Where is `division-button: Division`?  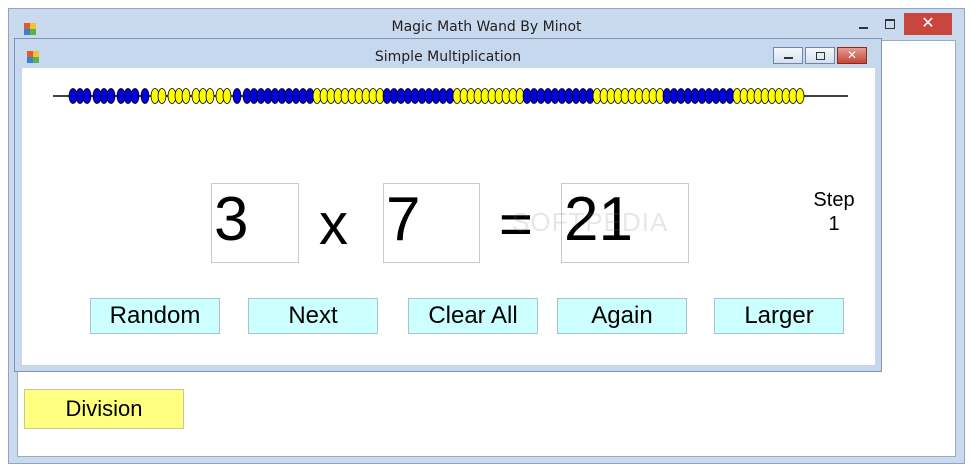
division-button: Division is located at coordinates (104, 409).